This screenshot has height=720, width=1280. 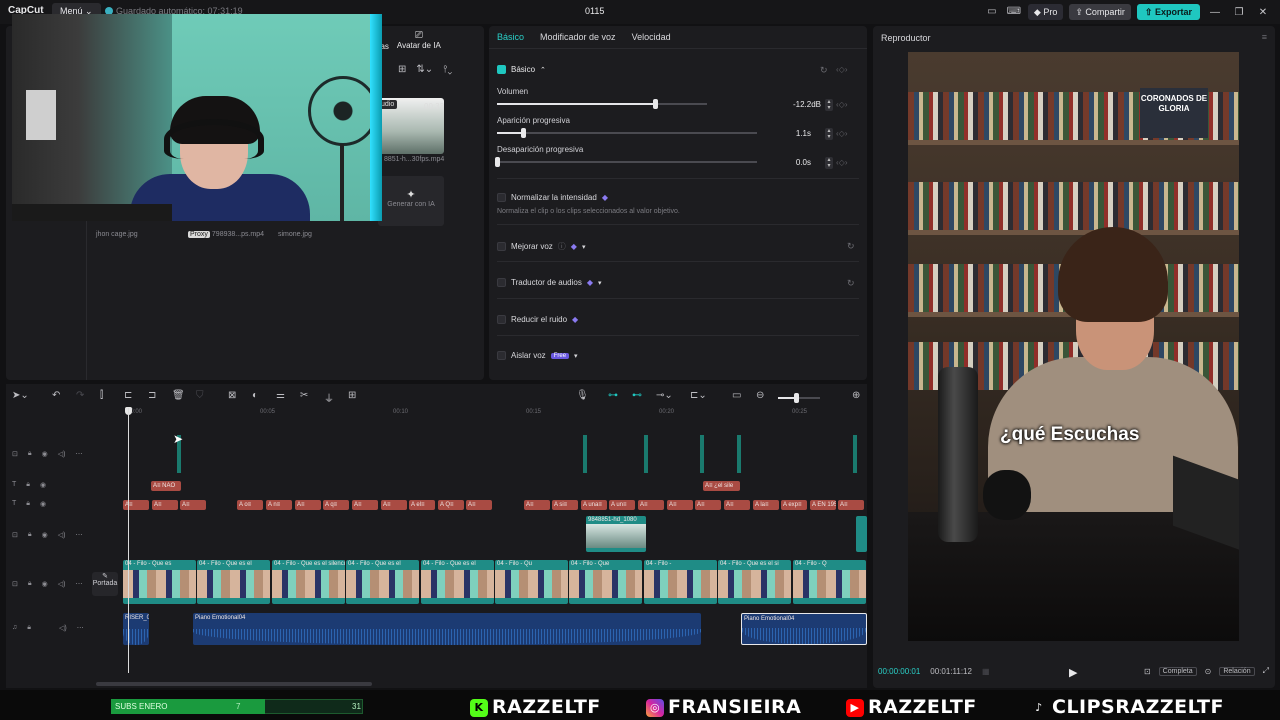 What do you see at coordinates (308, 582) in the screenshot?
I see `video-clip: 04 - Filo - Que es el silencio_M` at bounding box center [308, 582].